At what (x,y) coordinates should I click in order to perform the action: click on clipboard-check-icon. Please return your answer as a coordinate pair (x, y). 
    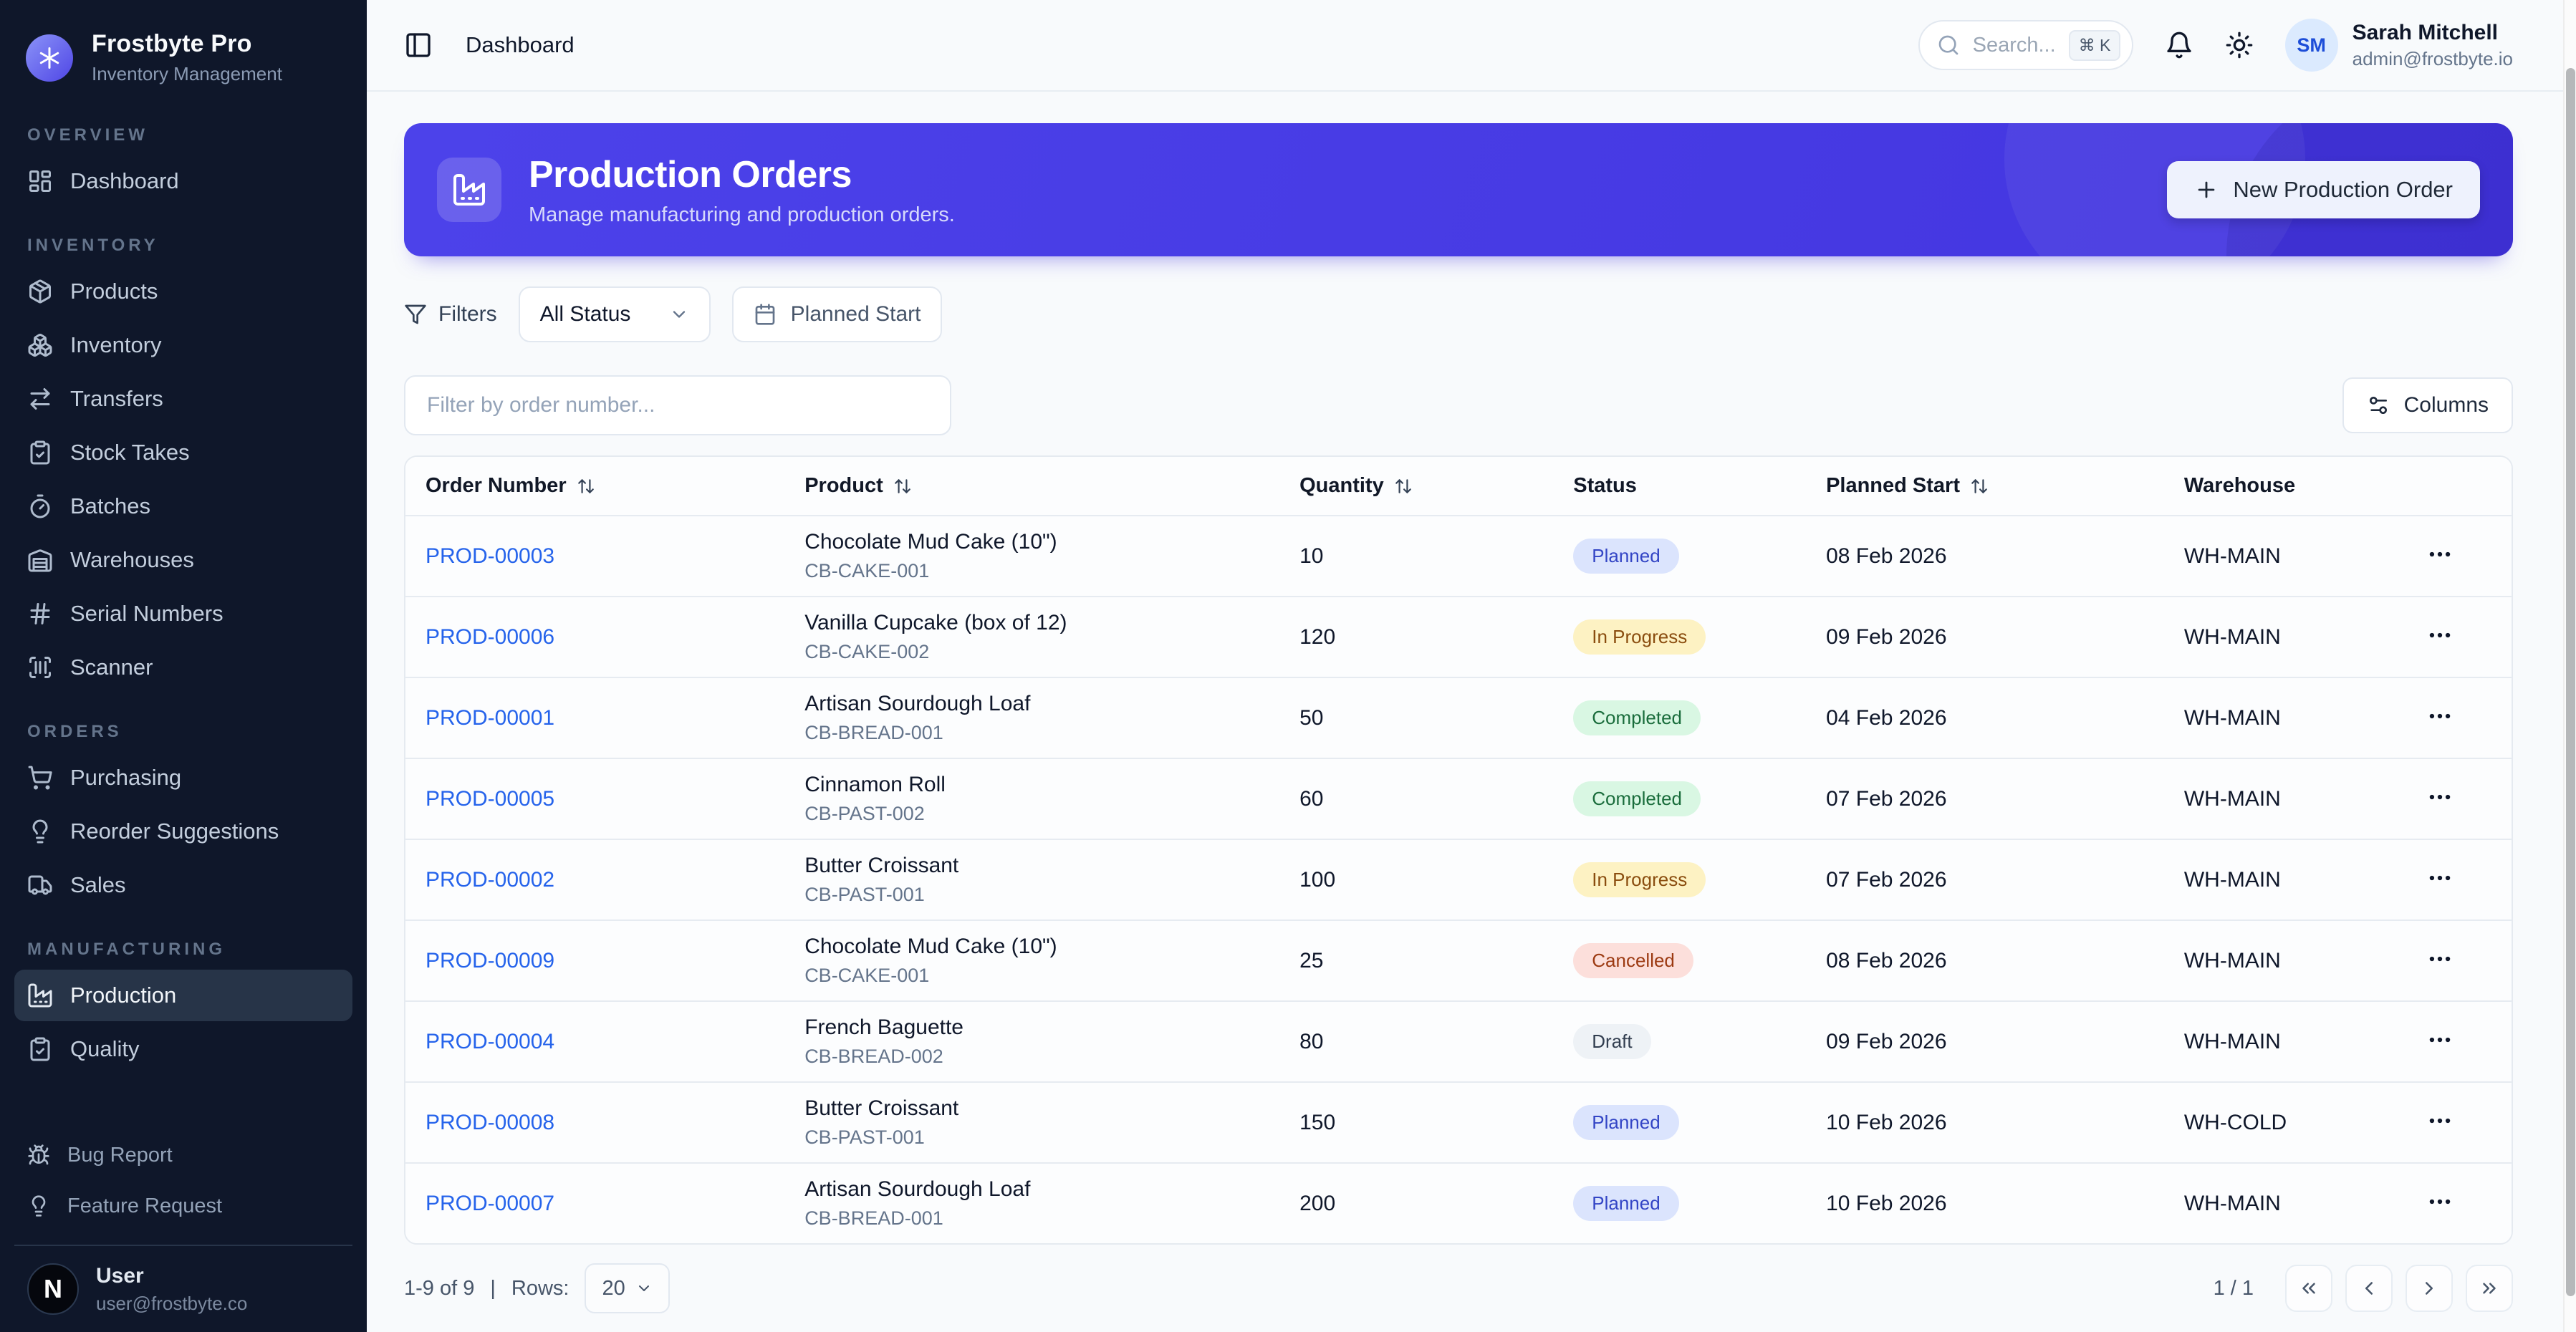
    Looking at the image, I should click on (40, 452).